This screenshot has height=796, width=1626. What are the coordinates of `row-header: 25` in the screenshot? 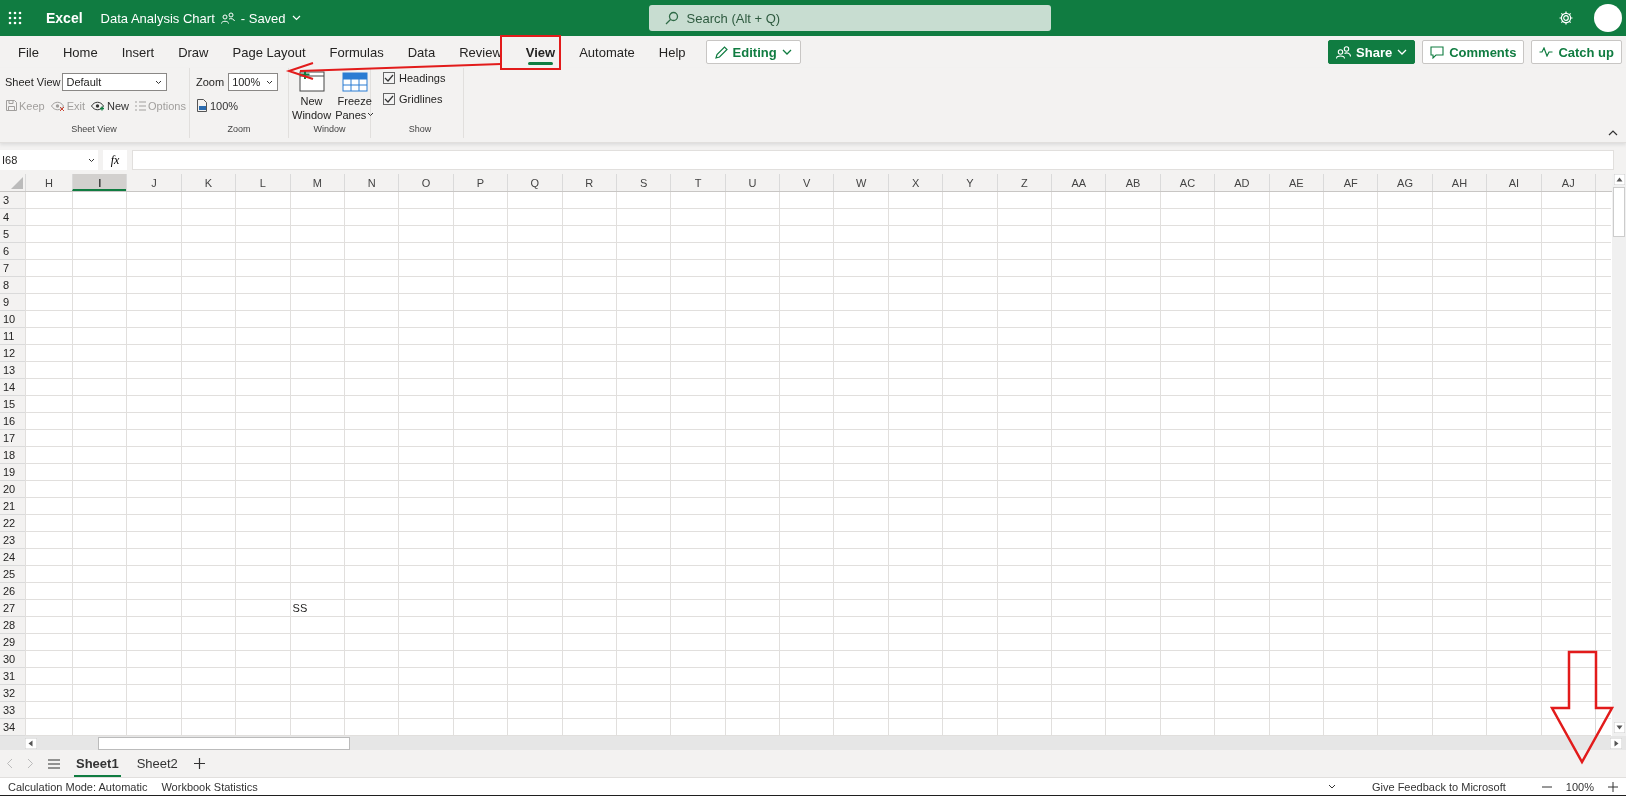 It's located at (12, 574).